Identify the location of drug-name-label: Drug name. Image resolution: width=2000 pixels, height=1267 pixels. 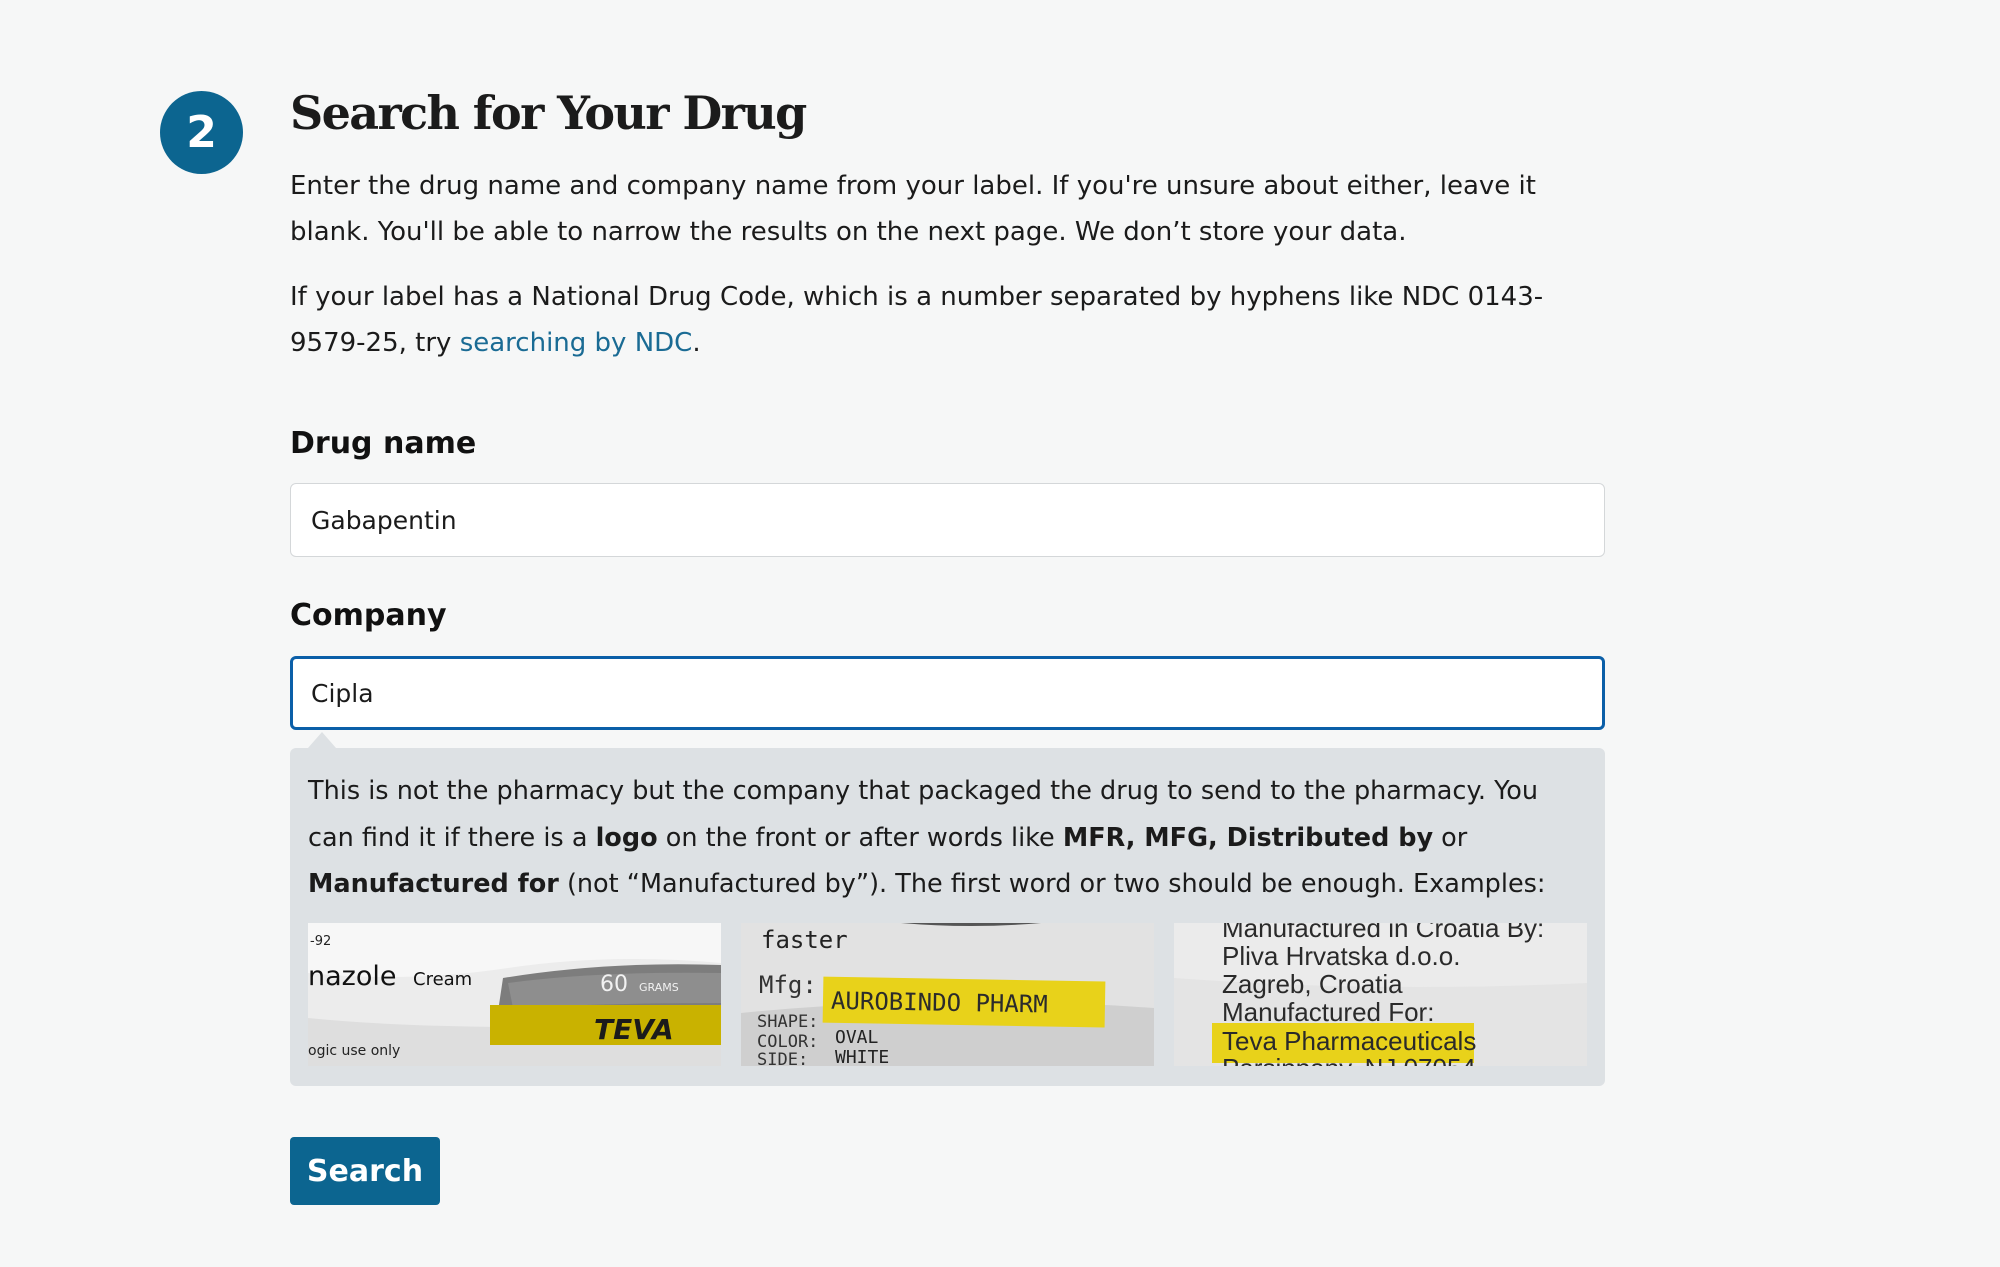
(383, 443).